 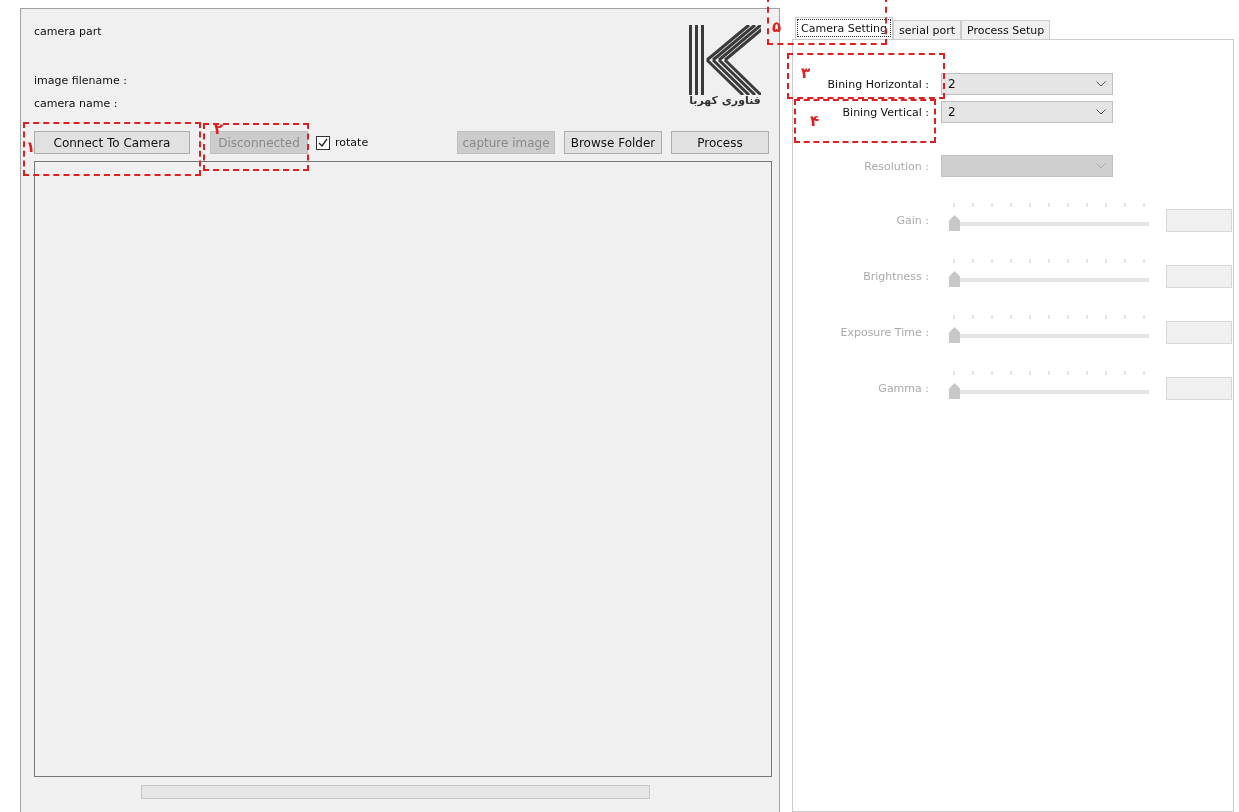 What do you see at coordinates (720, 142) in the screenshot?
I see `process-button: Process` at bounding box center [720, 142].